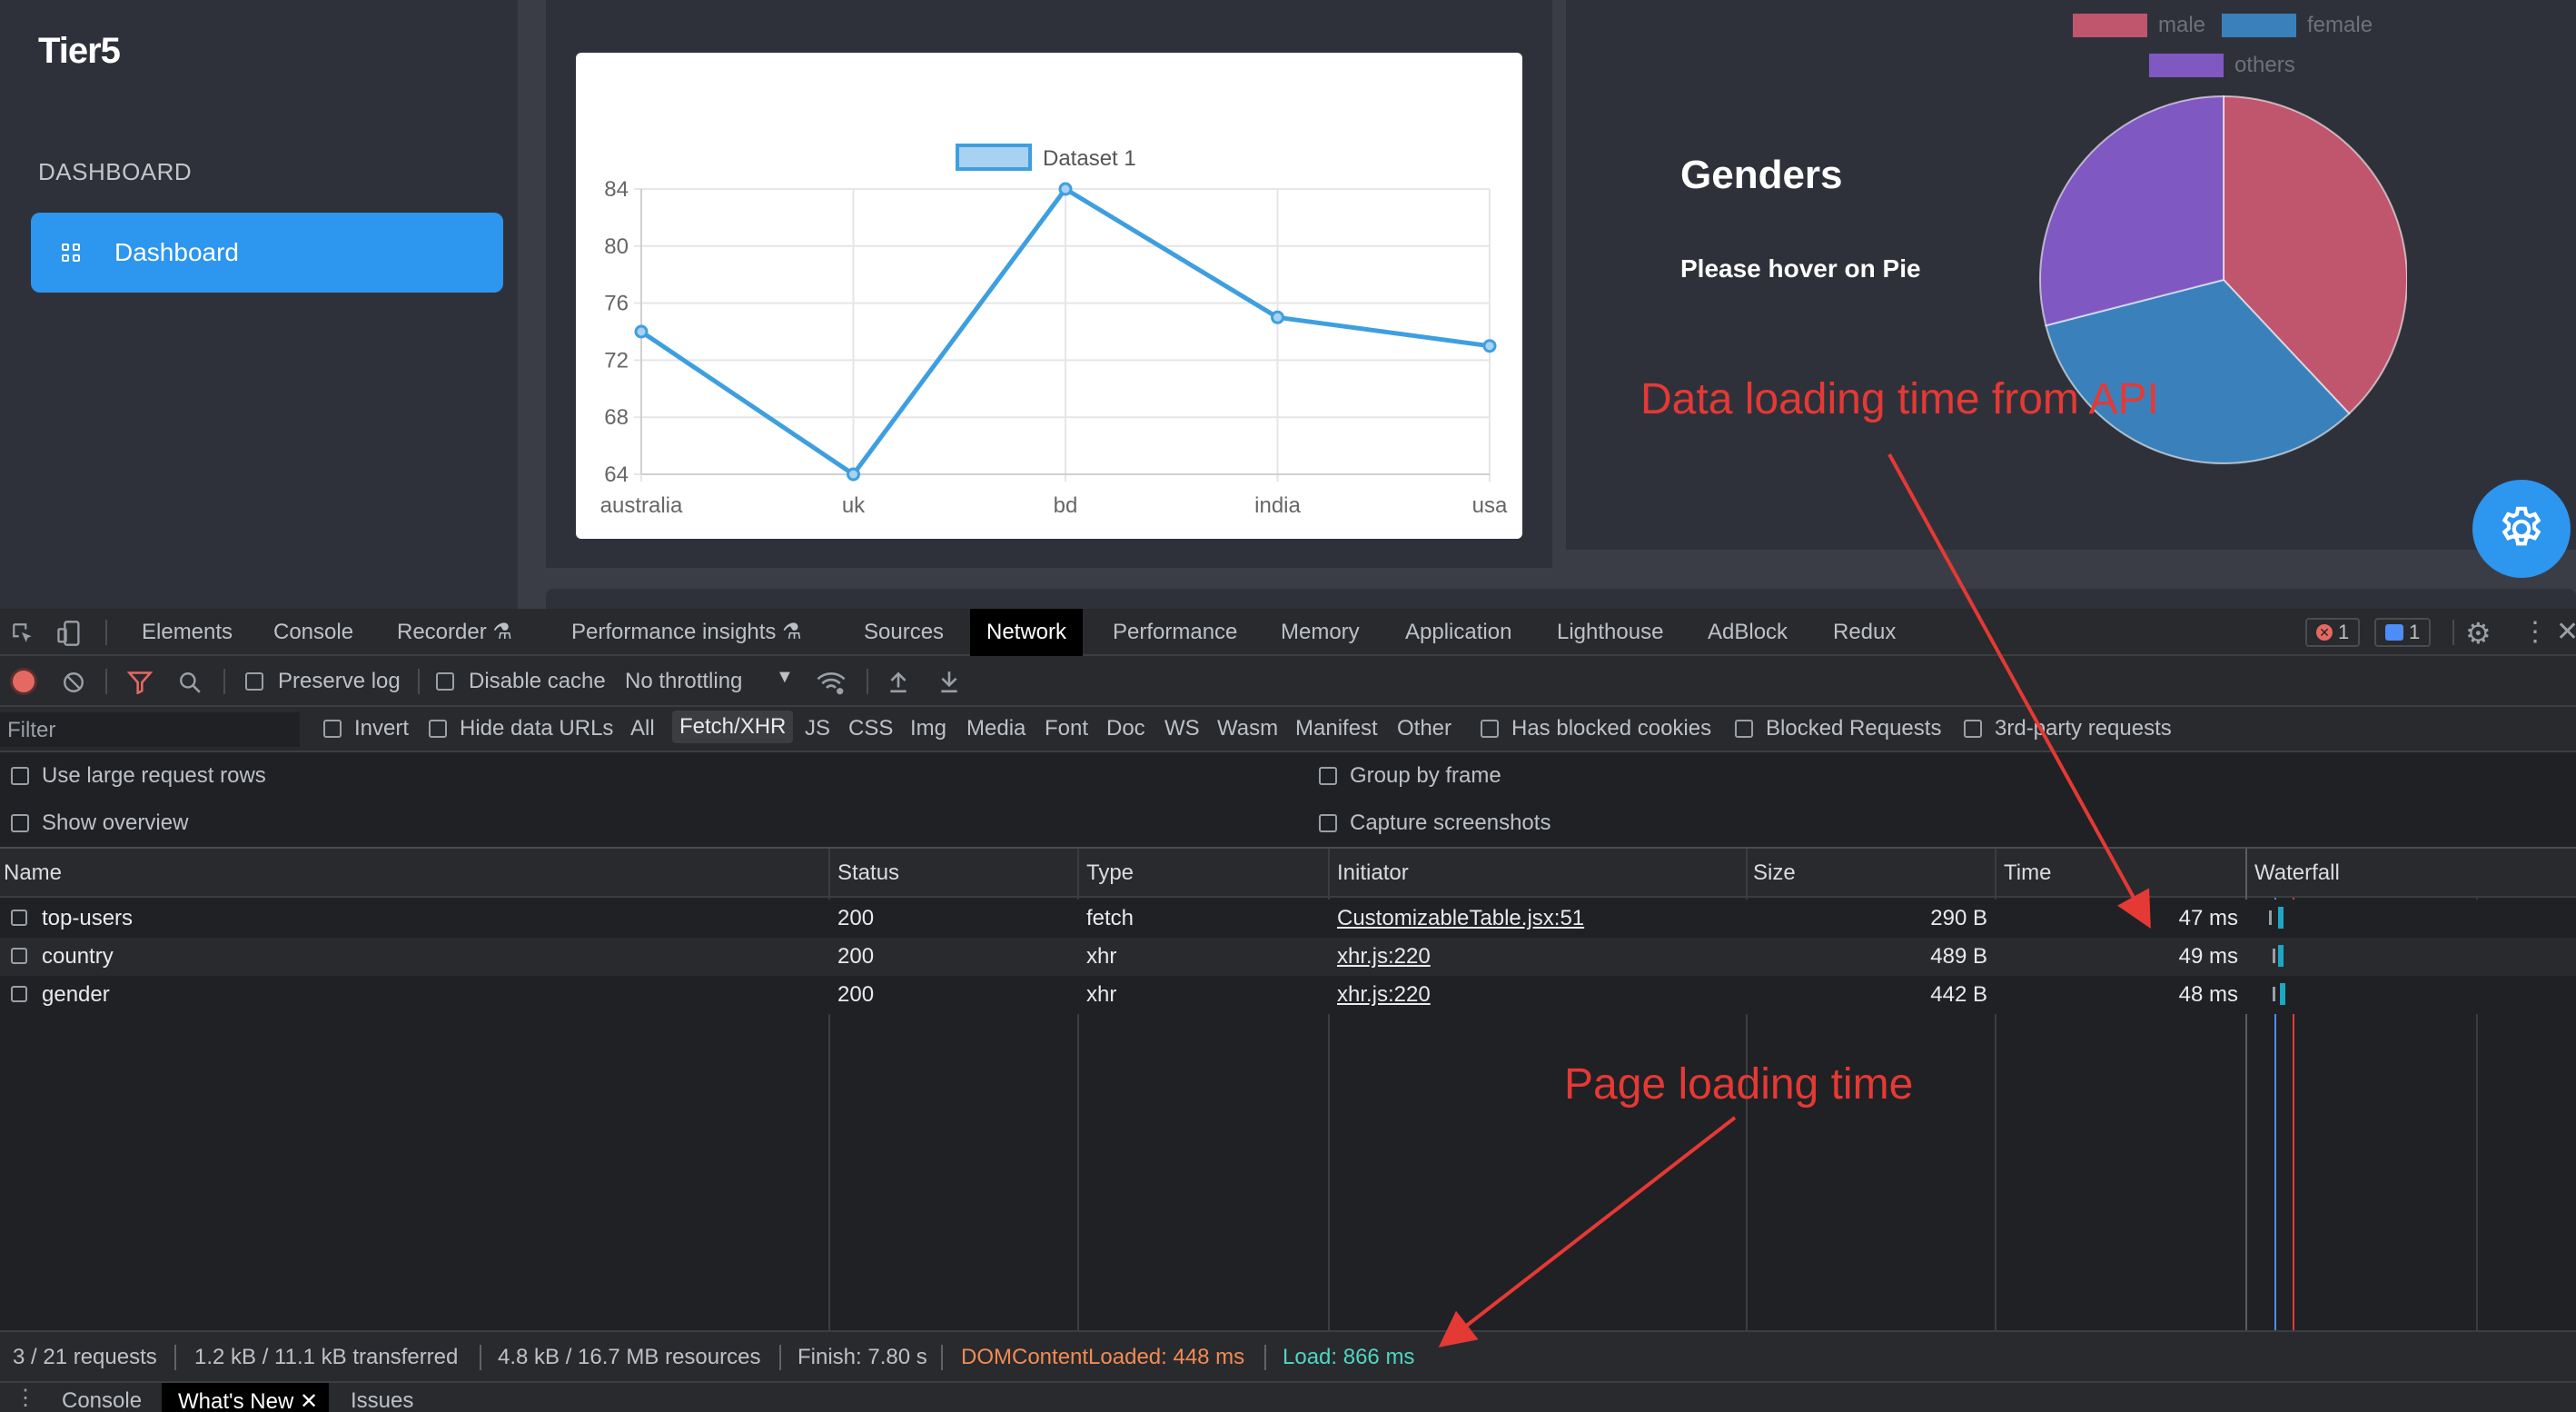 The height and width of the screenshot is (1412, 2576). Describe the element at coordinates (995, 728) in the screenshot. I see `filter-type-media: Media` at that location.